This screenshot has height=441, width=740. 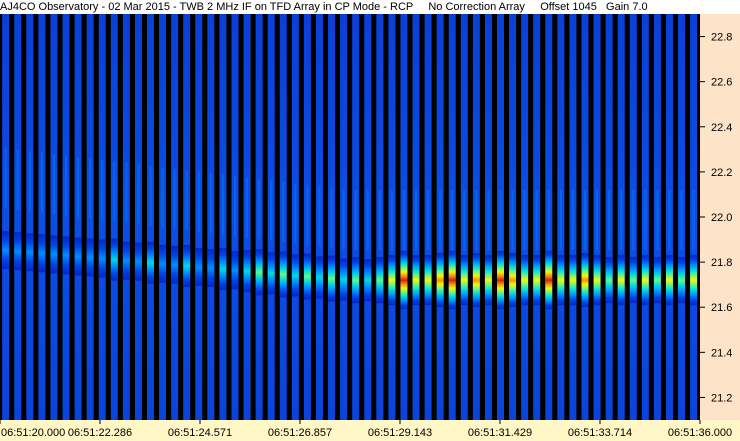 I want to click on x-tick-label: 06:51:26.857, so click(x=300, y=433).